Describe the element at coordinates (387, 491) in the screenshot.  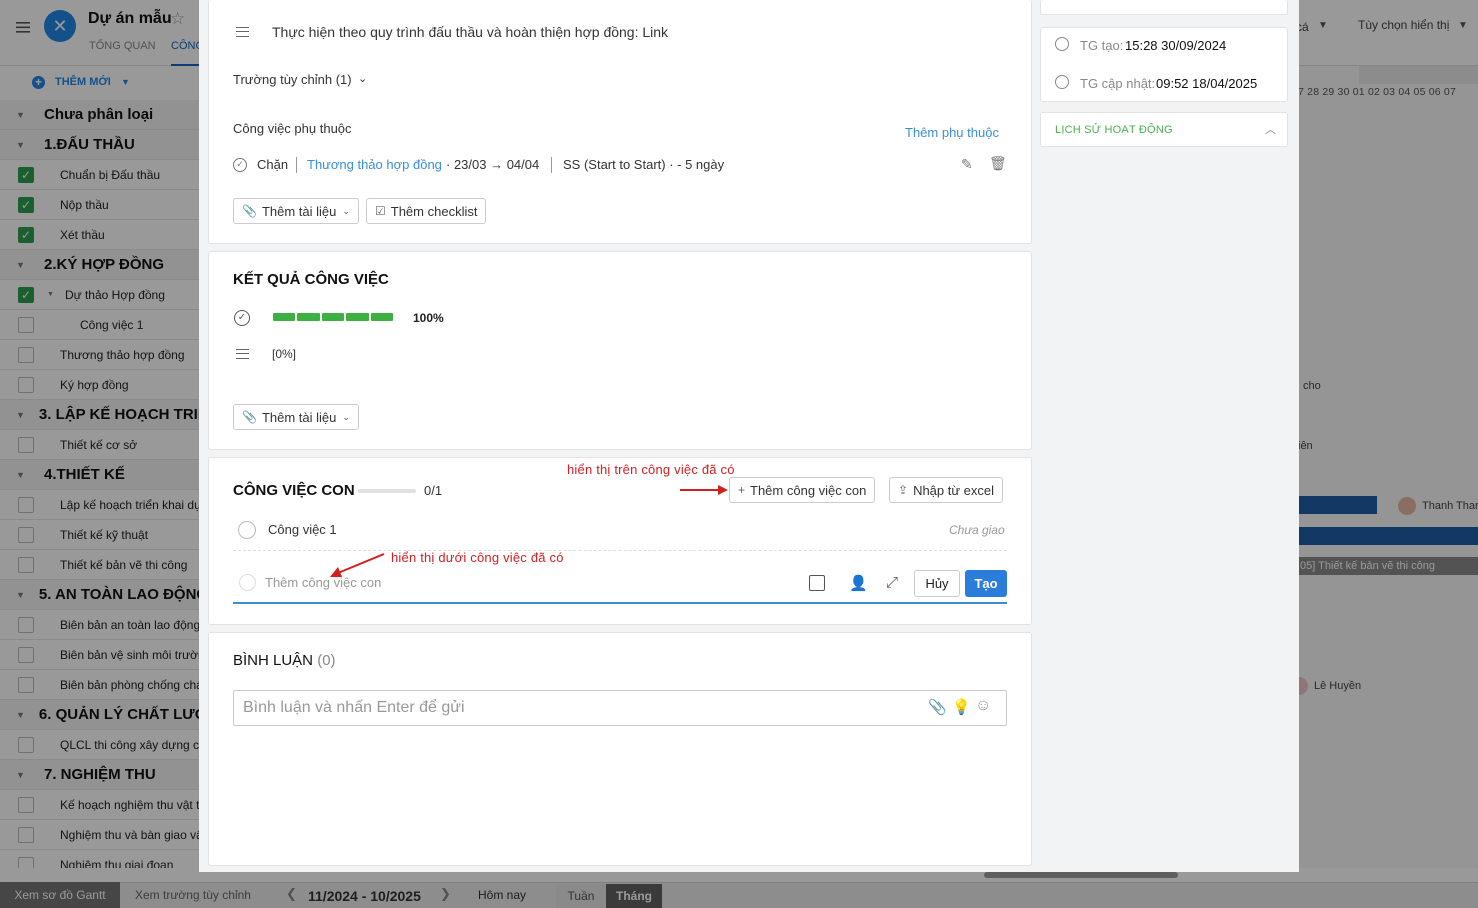
I see `subtasks-progress-bar` at that location.